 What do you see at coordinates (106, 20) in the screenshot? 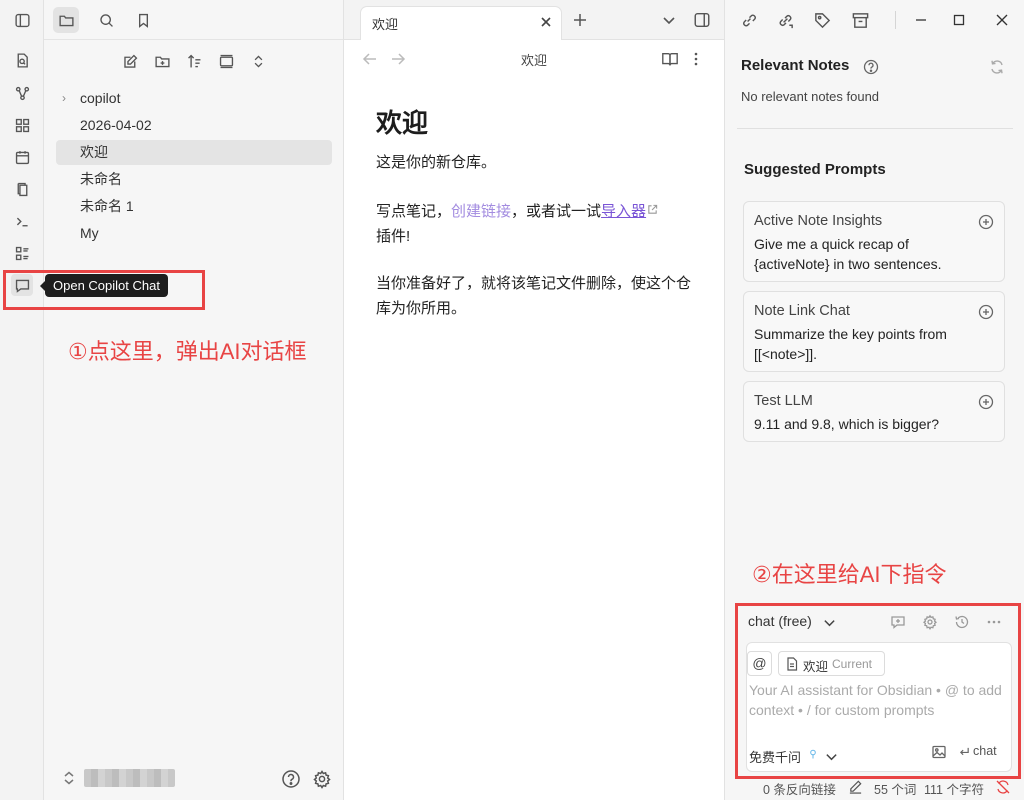
I see `search-tab-icon` at bounding box center [106, 20].